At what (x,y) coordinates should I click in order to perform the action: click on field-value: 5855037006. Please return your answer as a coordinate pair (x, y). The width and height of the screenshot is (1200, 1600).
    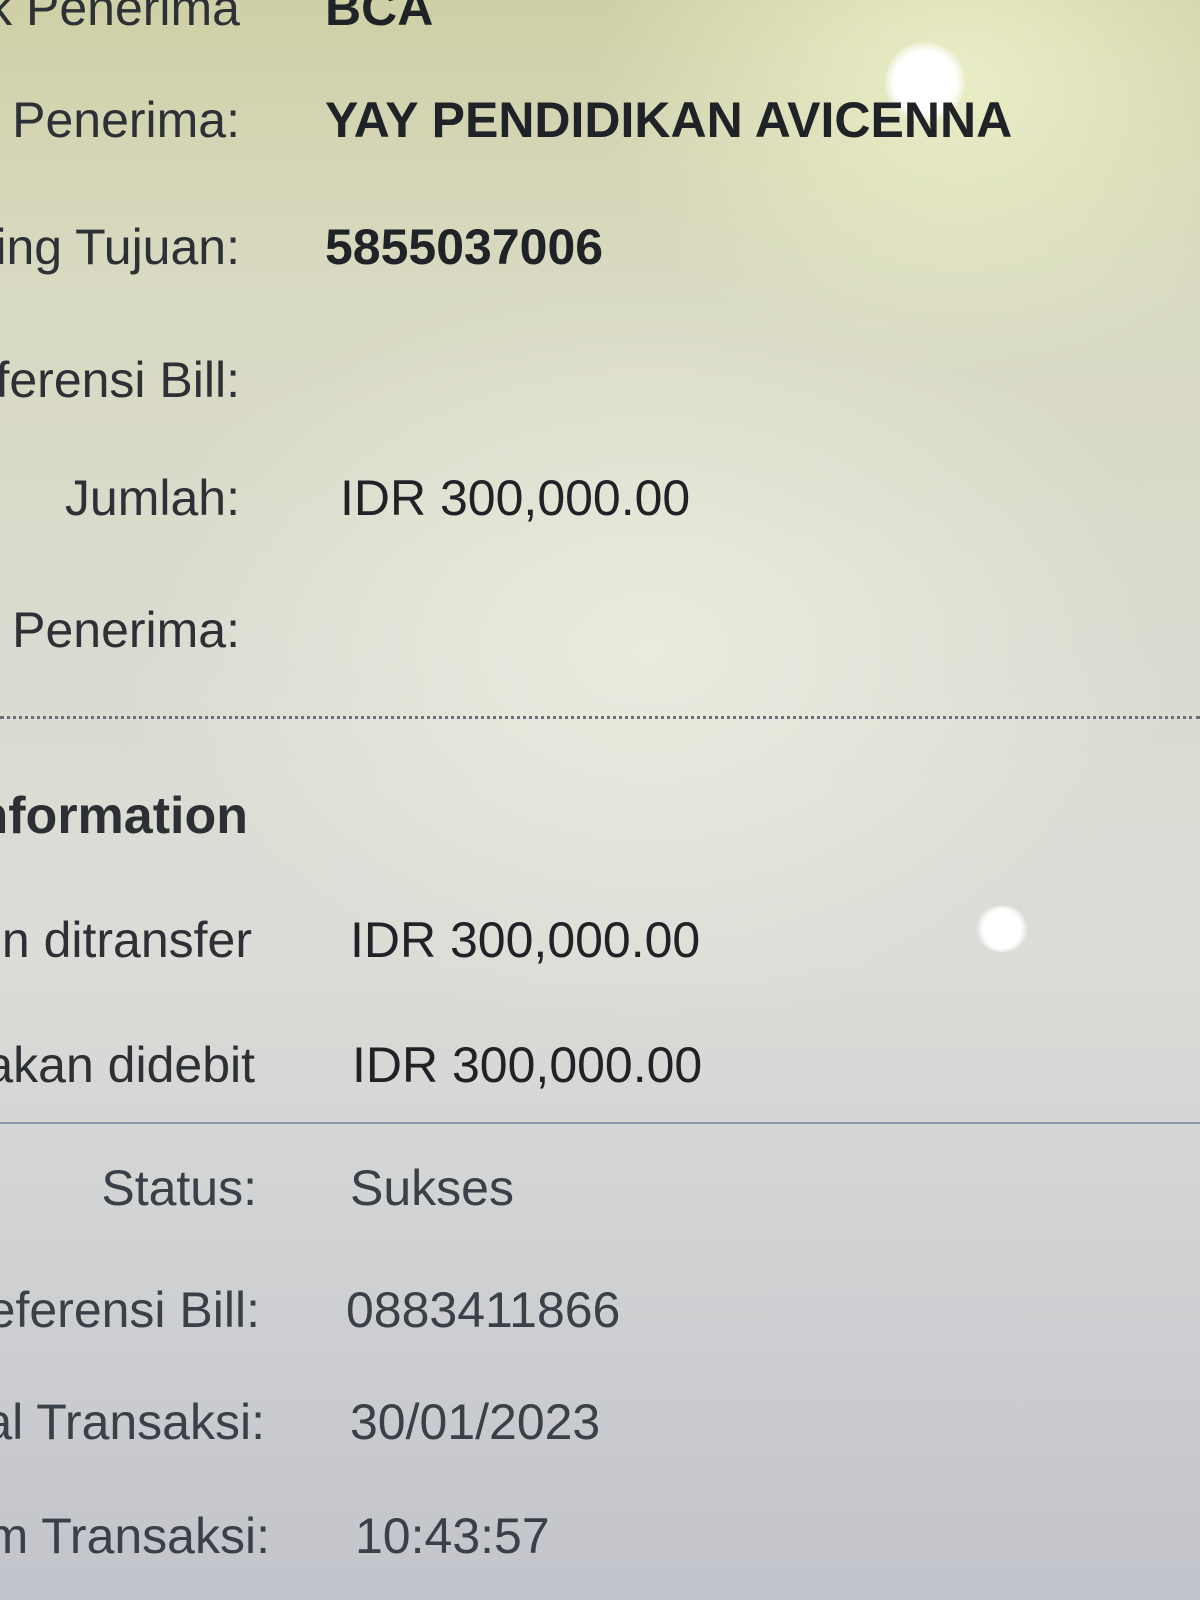
    Looking at the image, I should click on (464, 247).